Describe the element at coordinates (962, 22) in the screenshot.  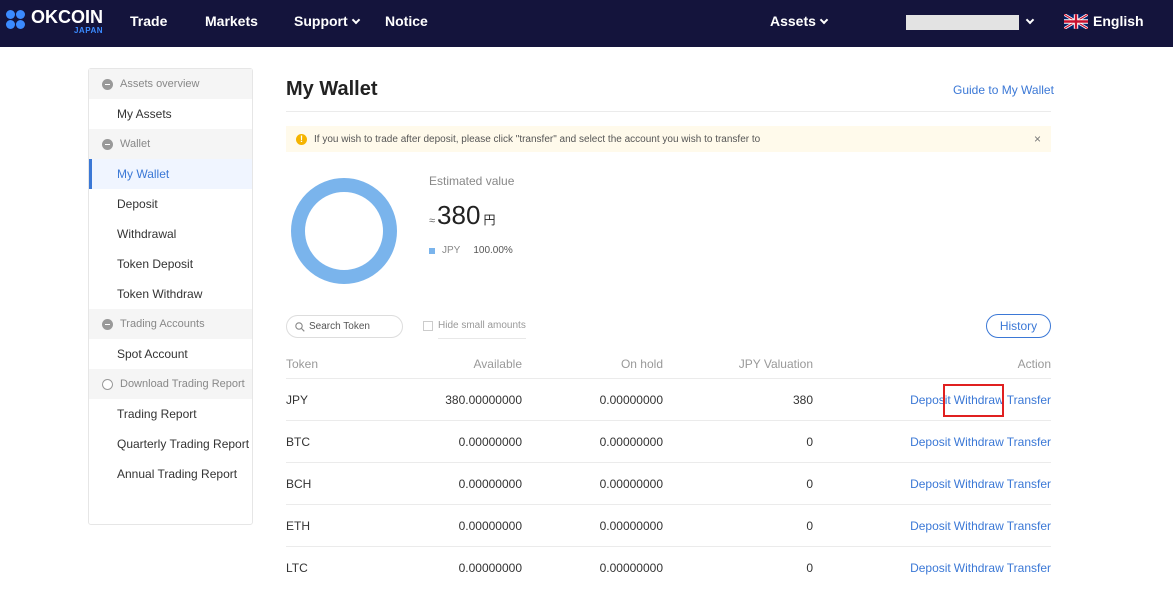
I see `user-account-redacted` at that location.